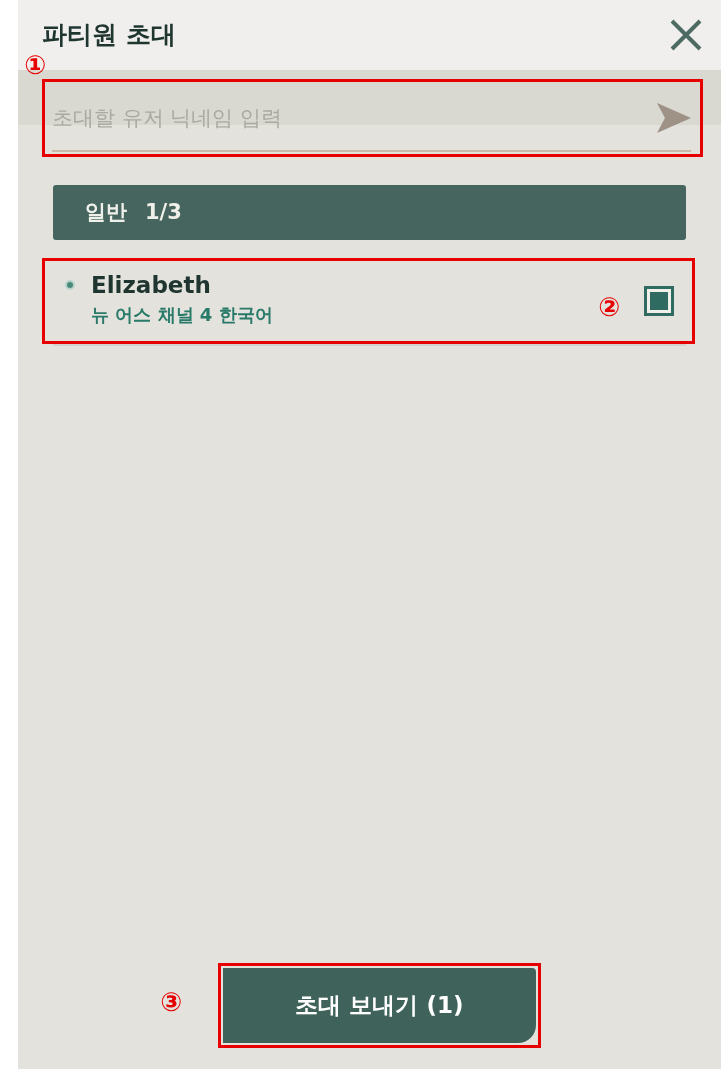 The width and height of the screenshot is (721, 1069). What do you see at coordinates (609, 307) in the screenshot?
I see `annotation-number: ②` at bounding box center [609, 307].